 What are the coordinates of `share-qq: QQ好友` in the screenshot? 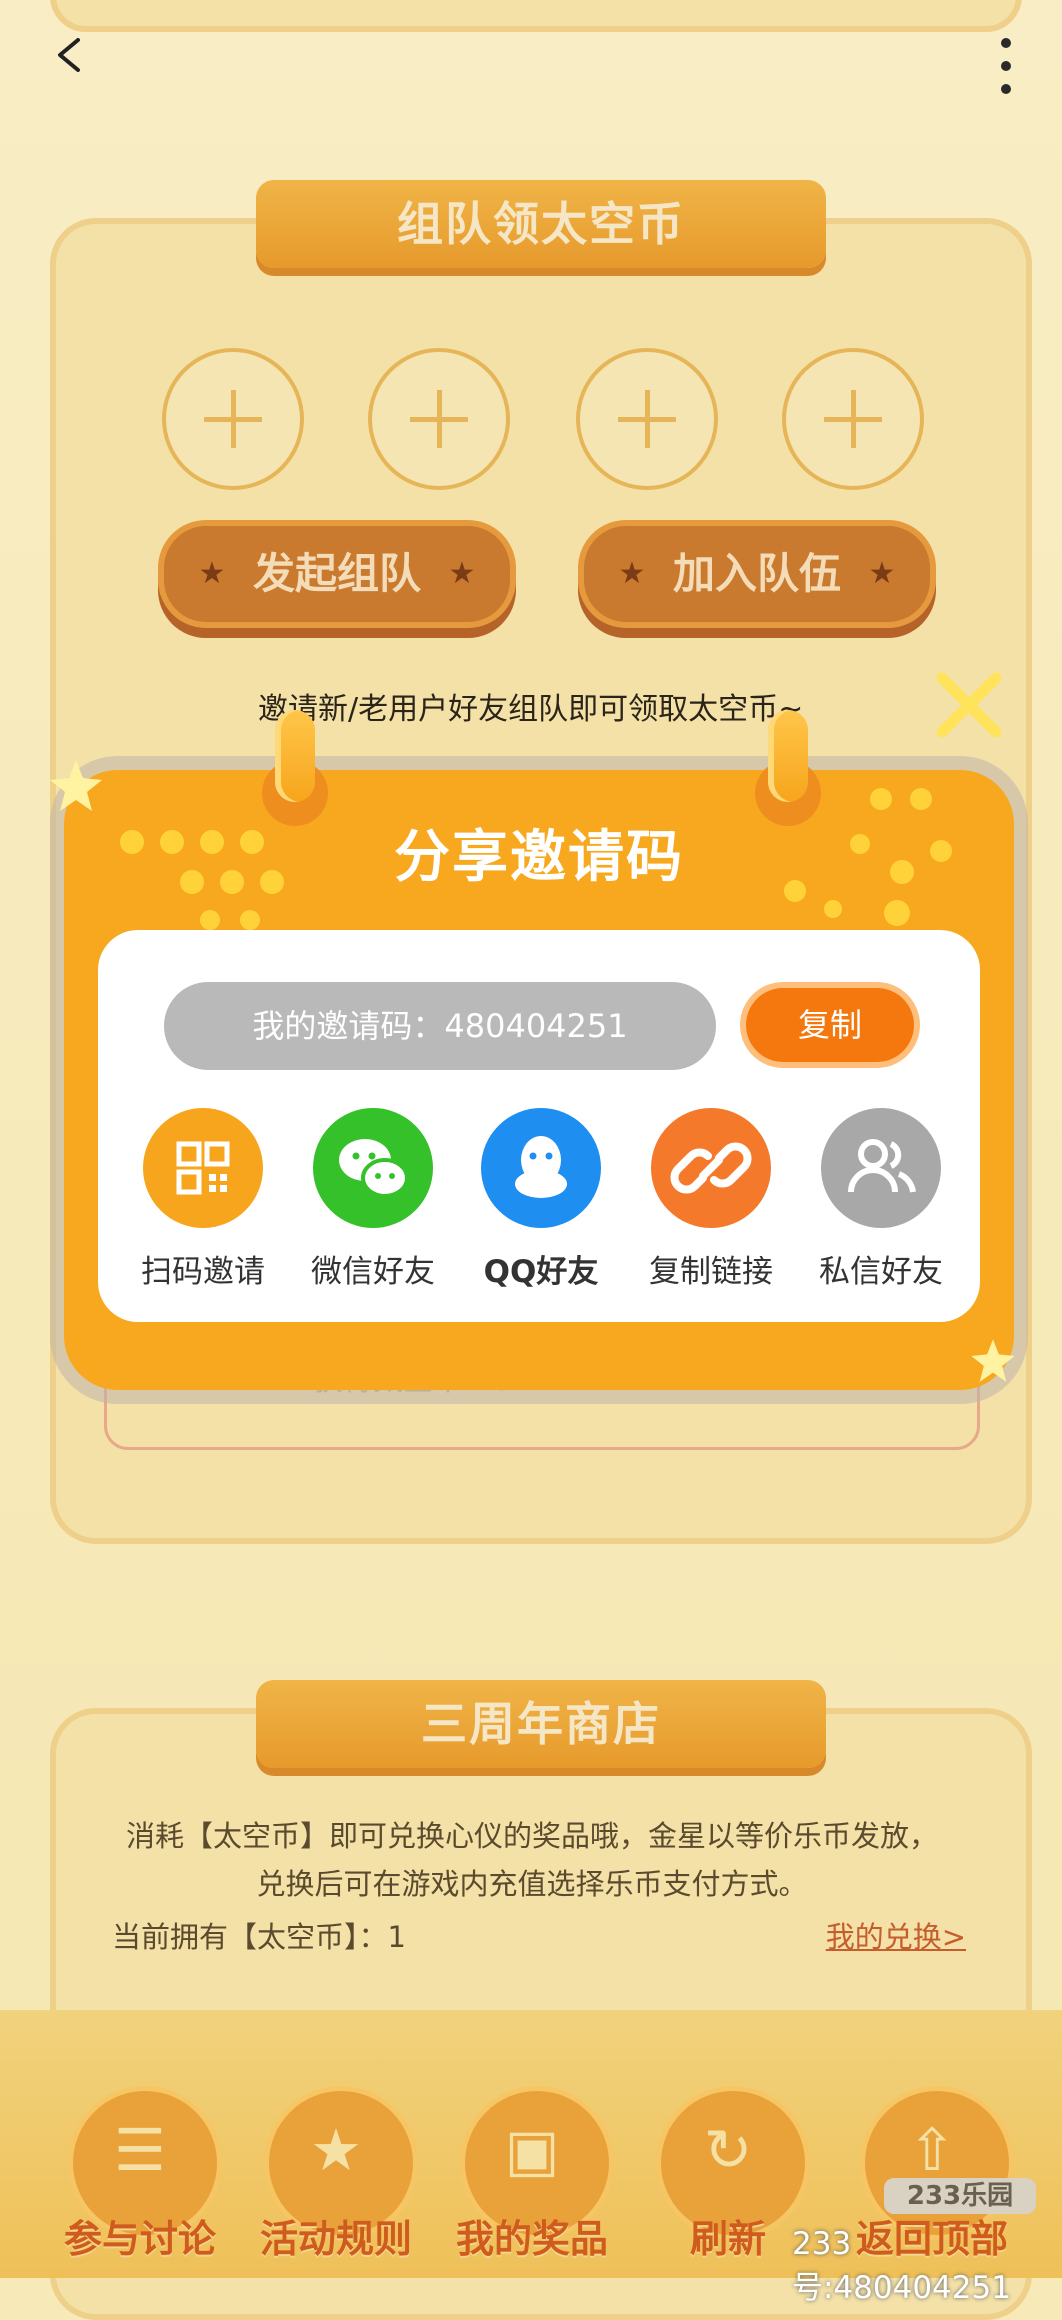 It's located at (541, 1199).